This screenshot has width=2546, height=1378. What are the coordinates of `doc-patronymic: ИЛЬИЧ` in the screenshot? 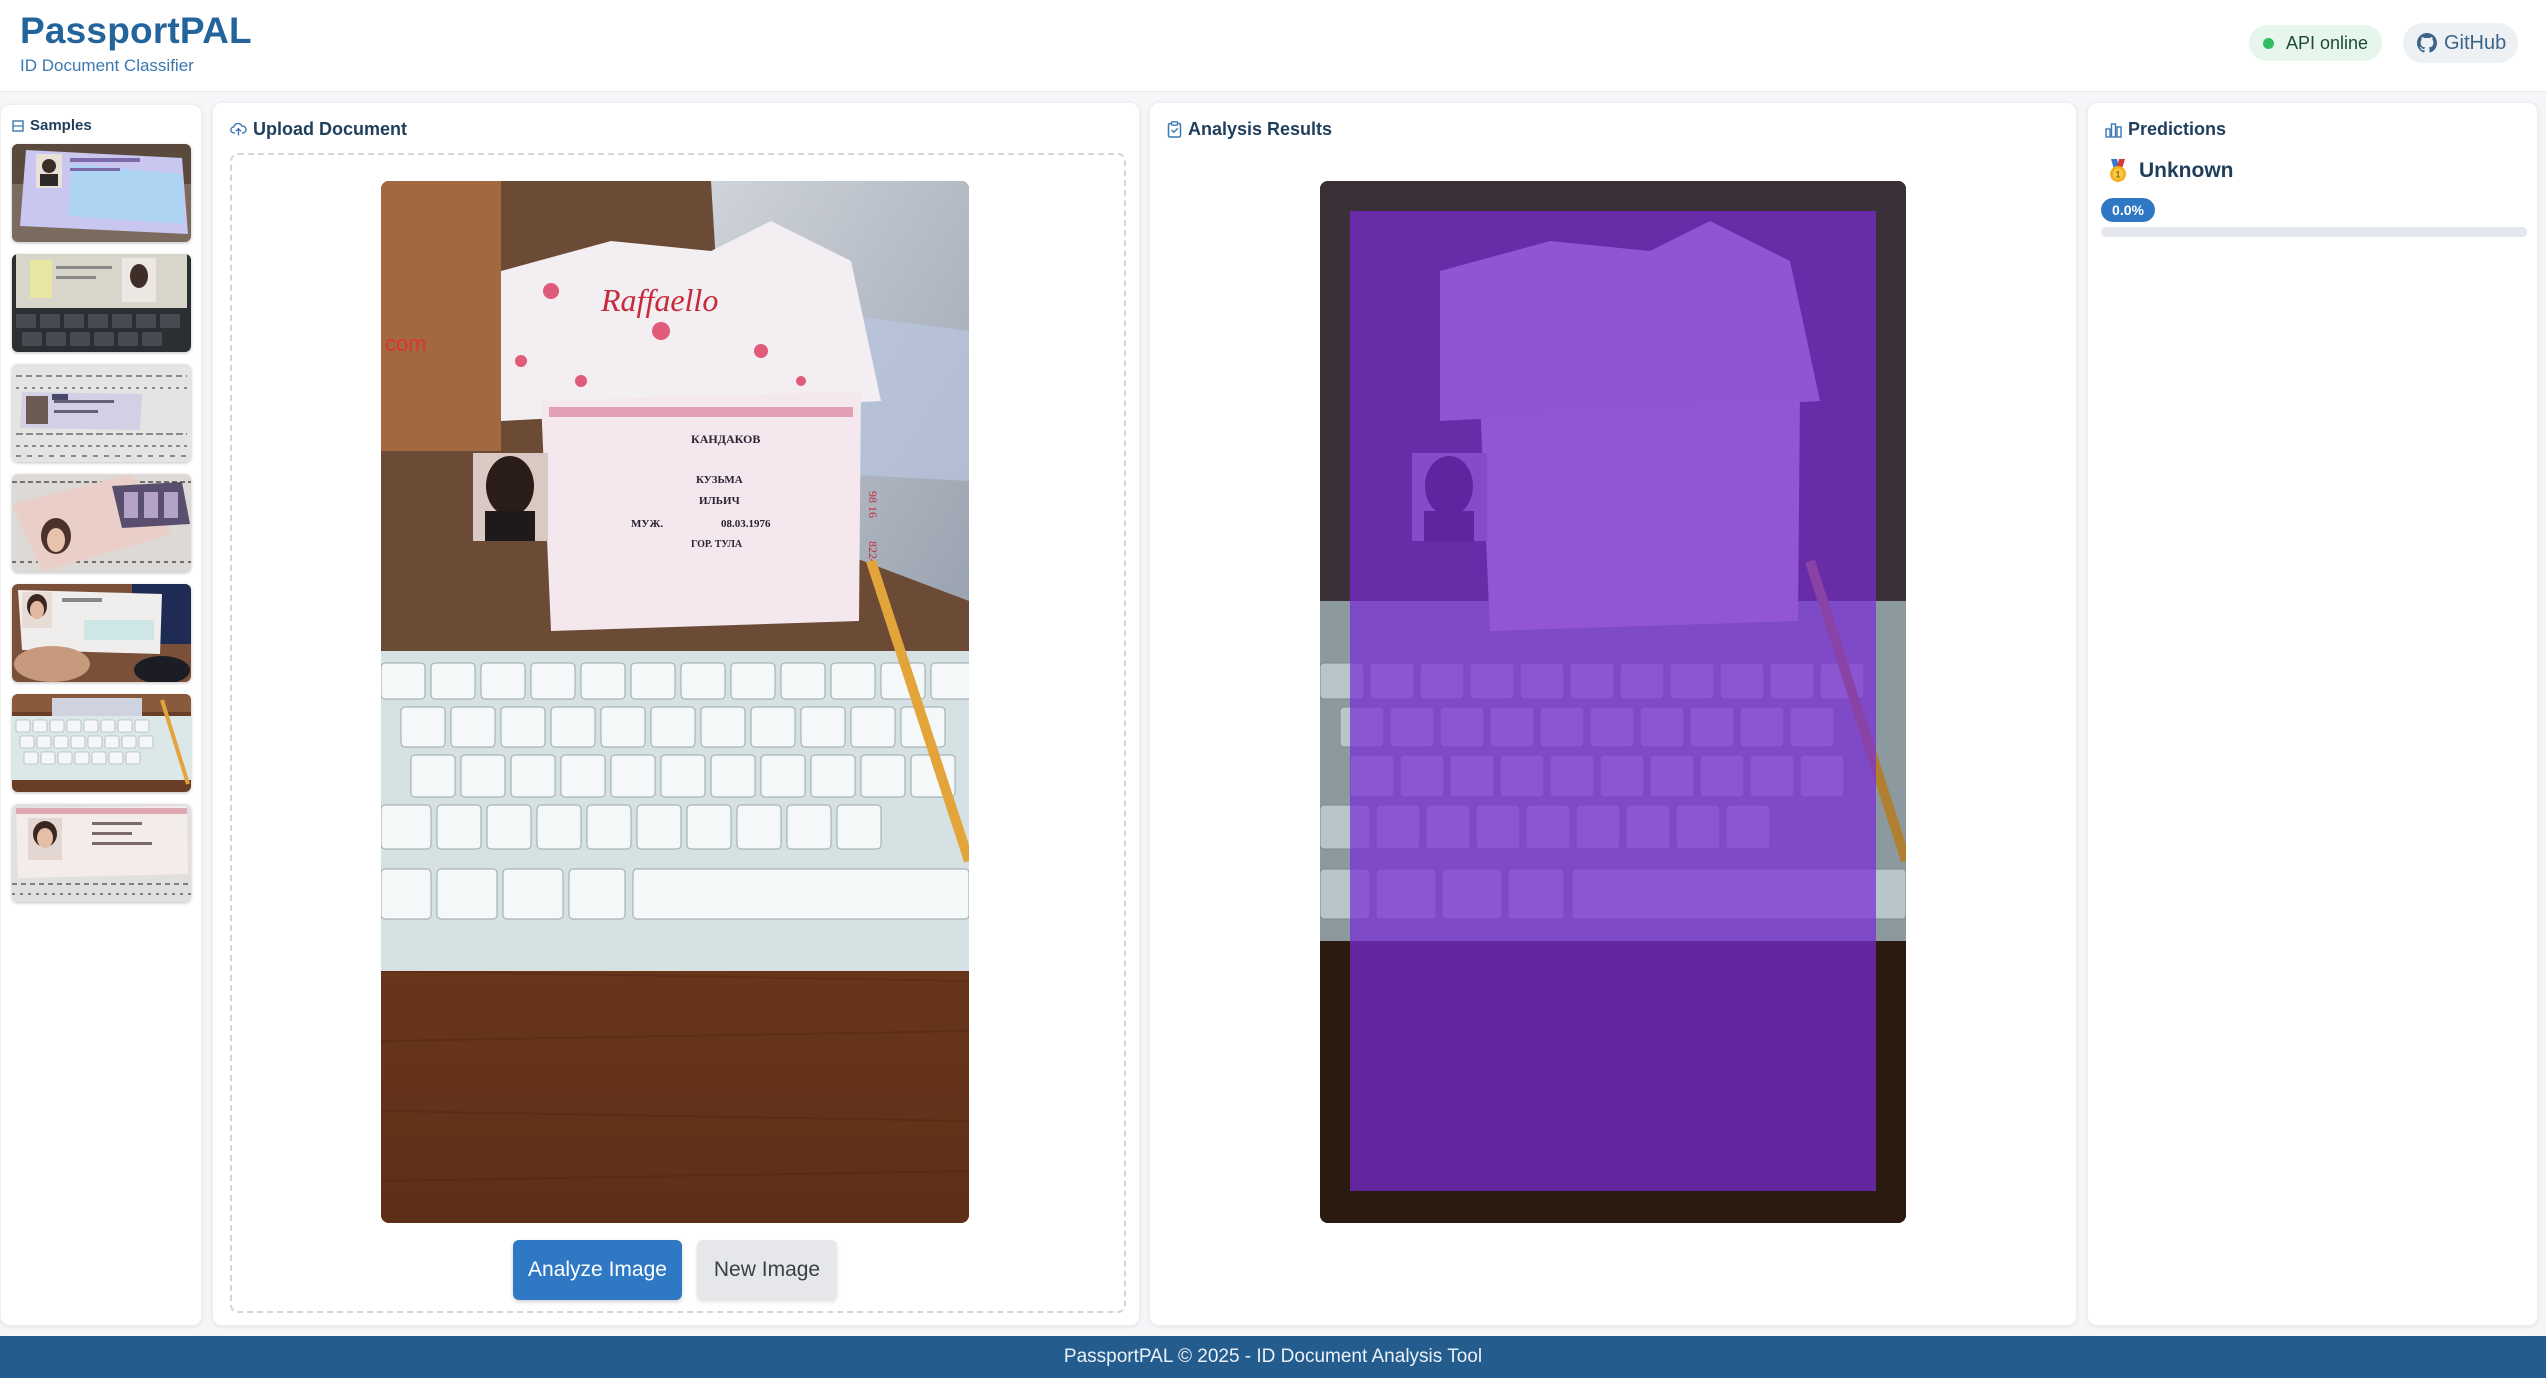 It's located at (719, 501).